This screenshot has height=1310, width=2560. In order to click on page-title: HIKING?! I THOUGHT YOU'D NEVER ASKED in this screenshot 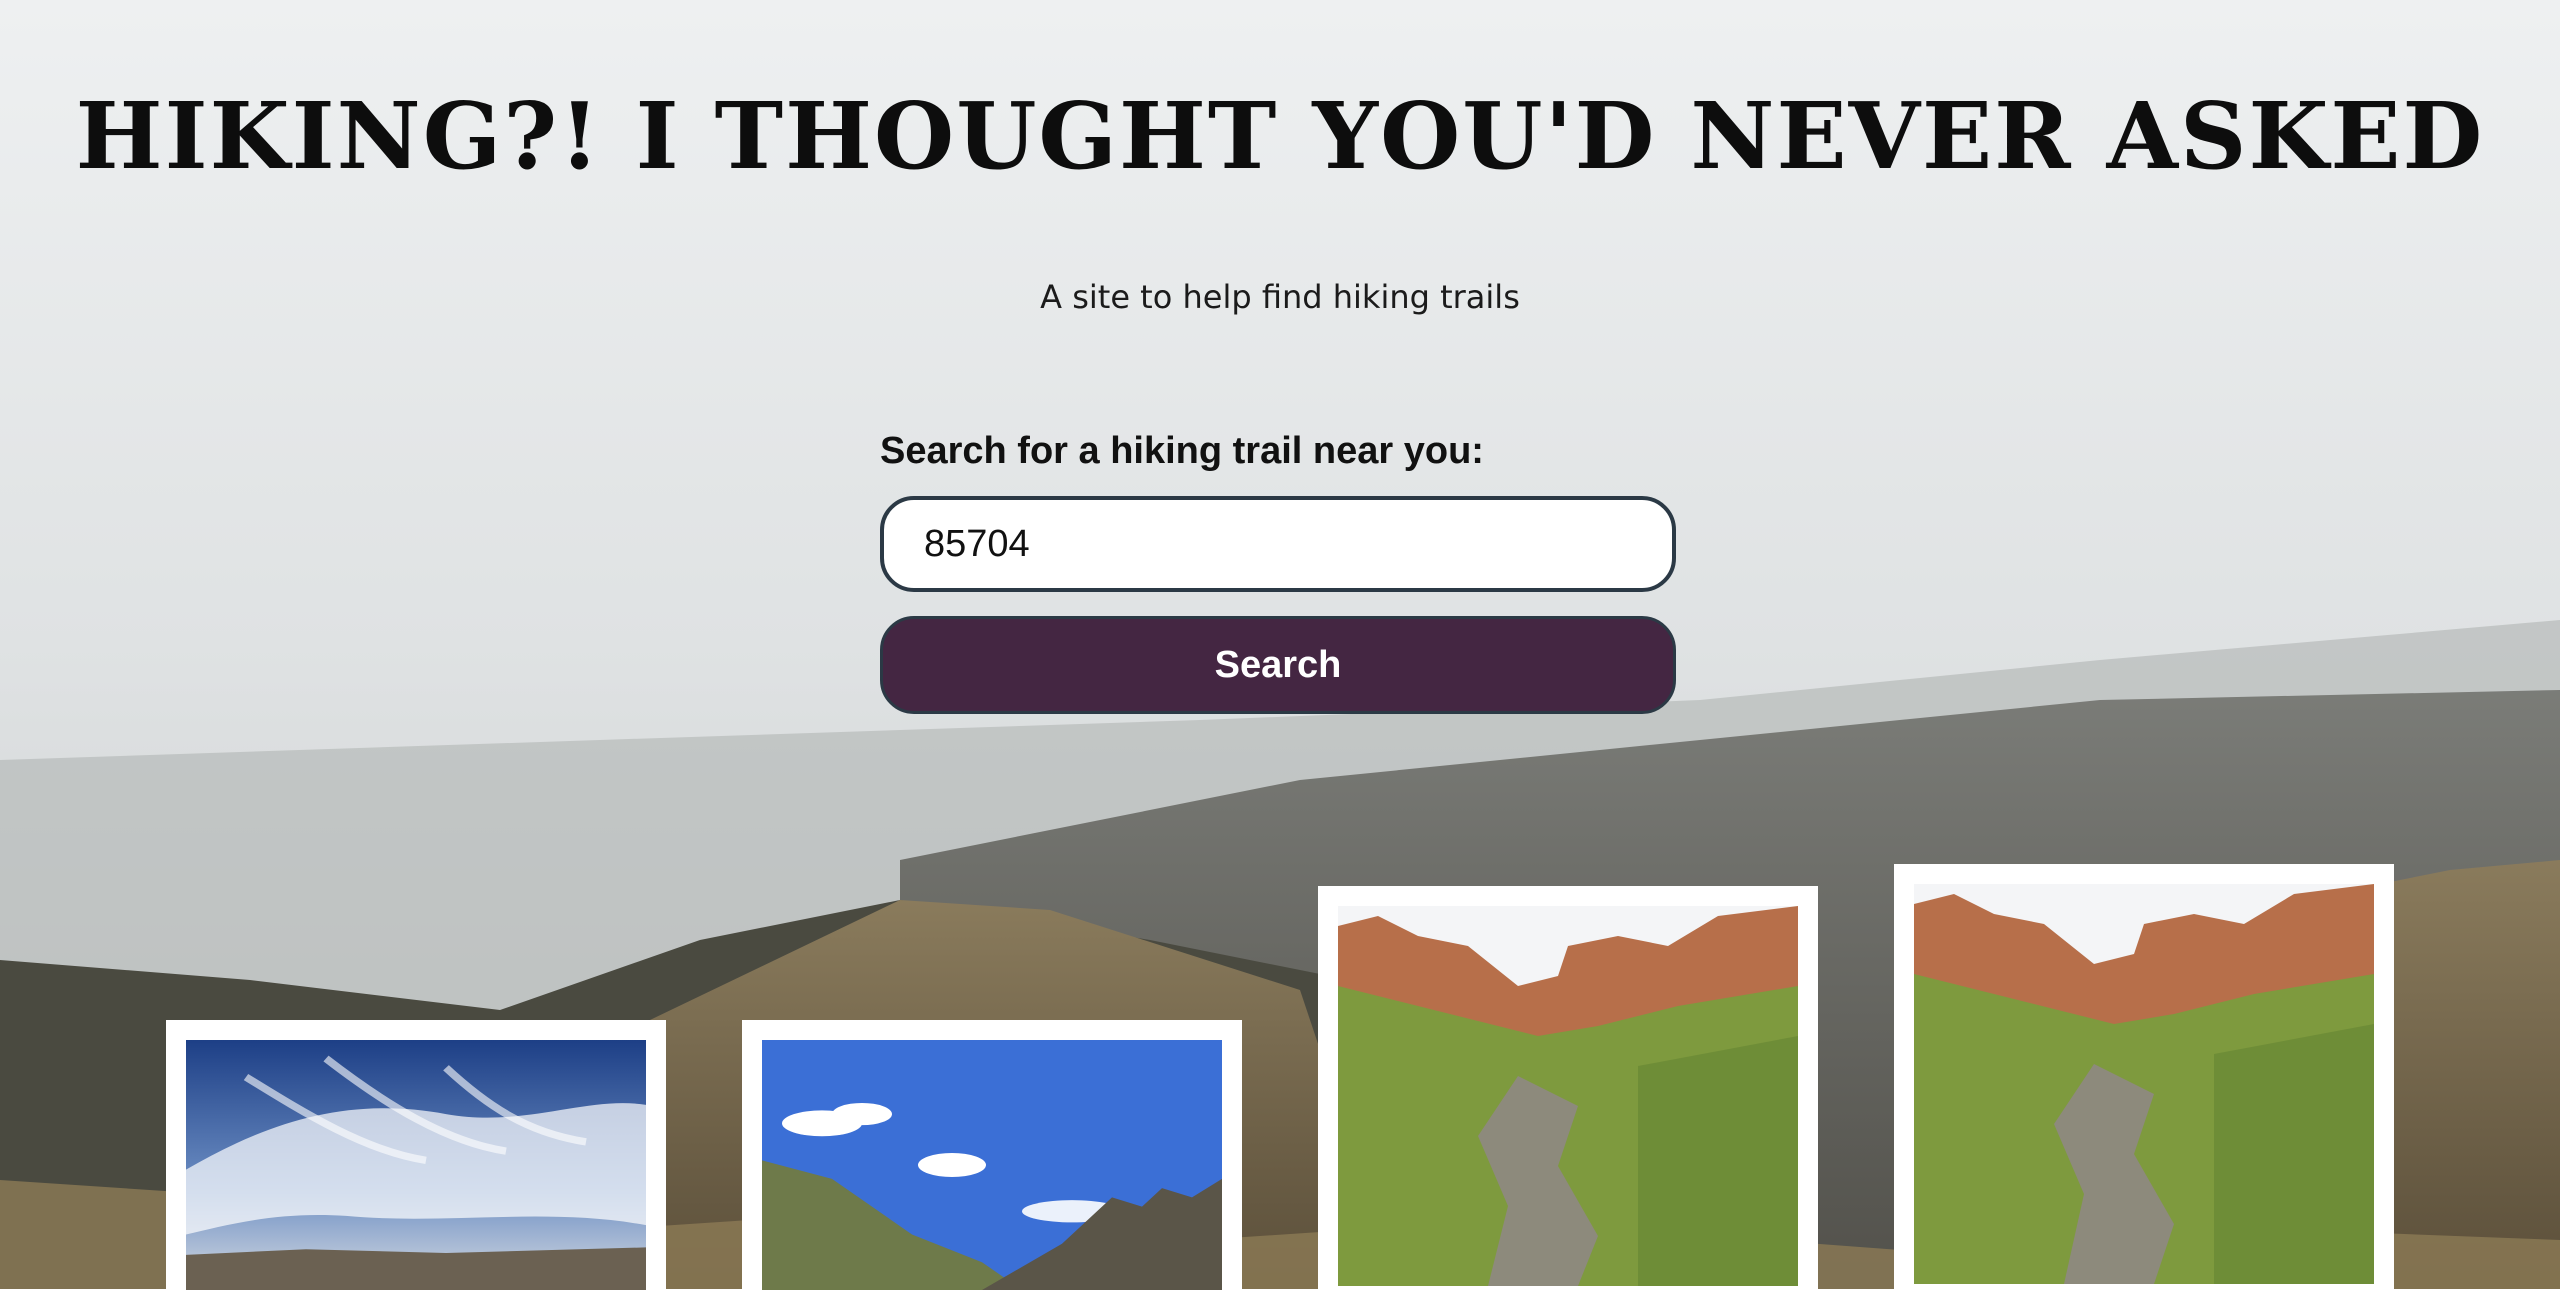, I will do `click(1280, 136)`.